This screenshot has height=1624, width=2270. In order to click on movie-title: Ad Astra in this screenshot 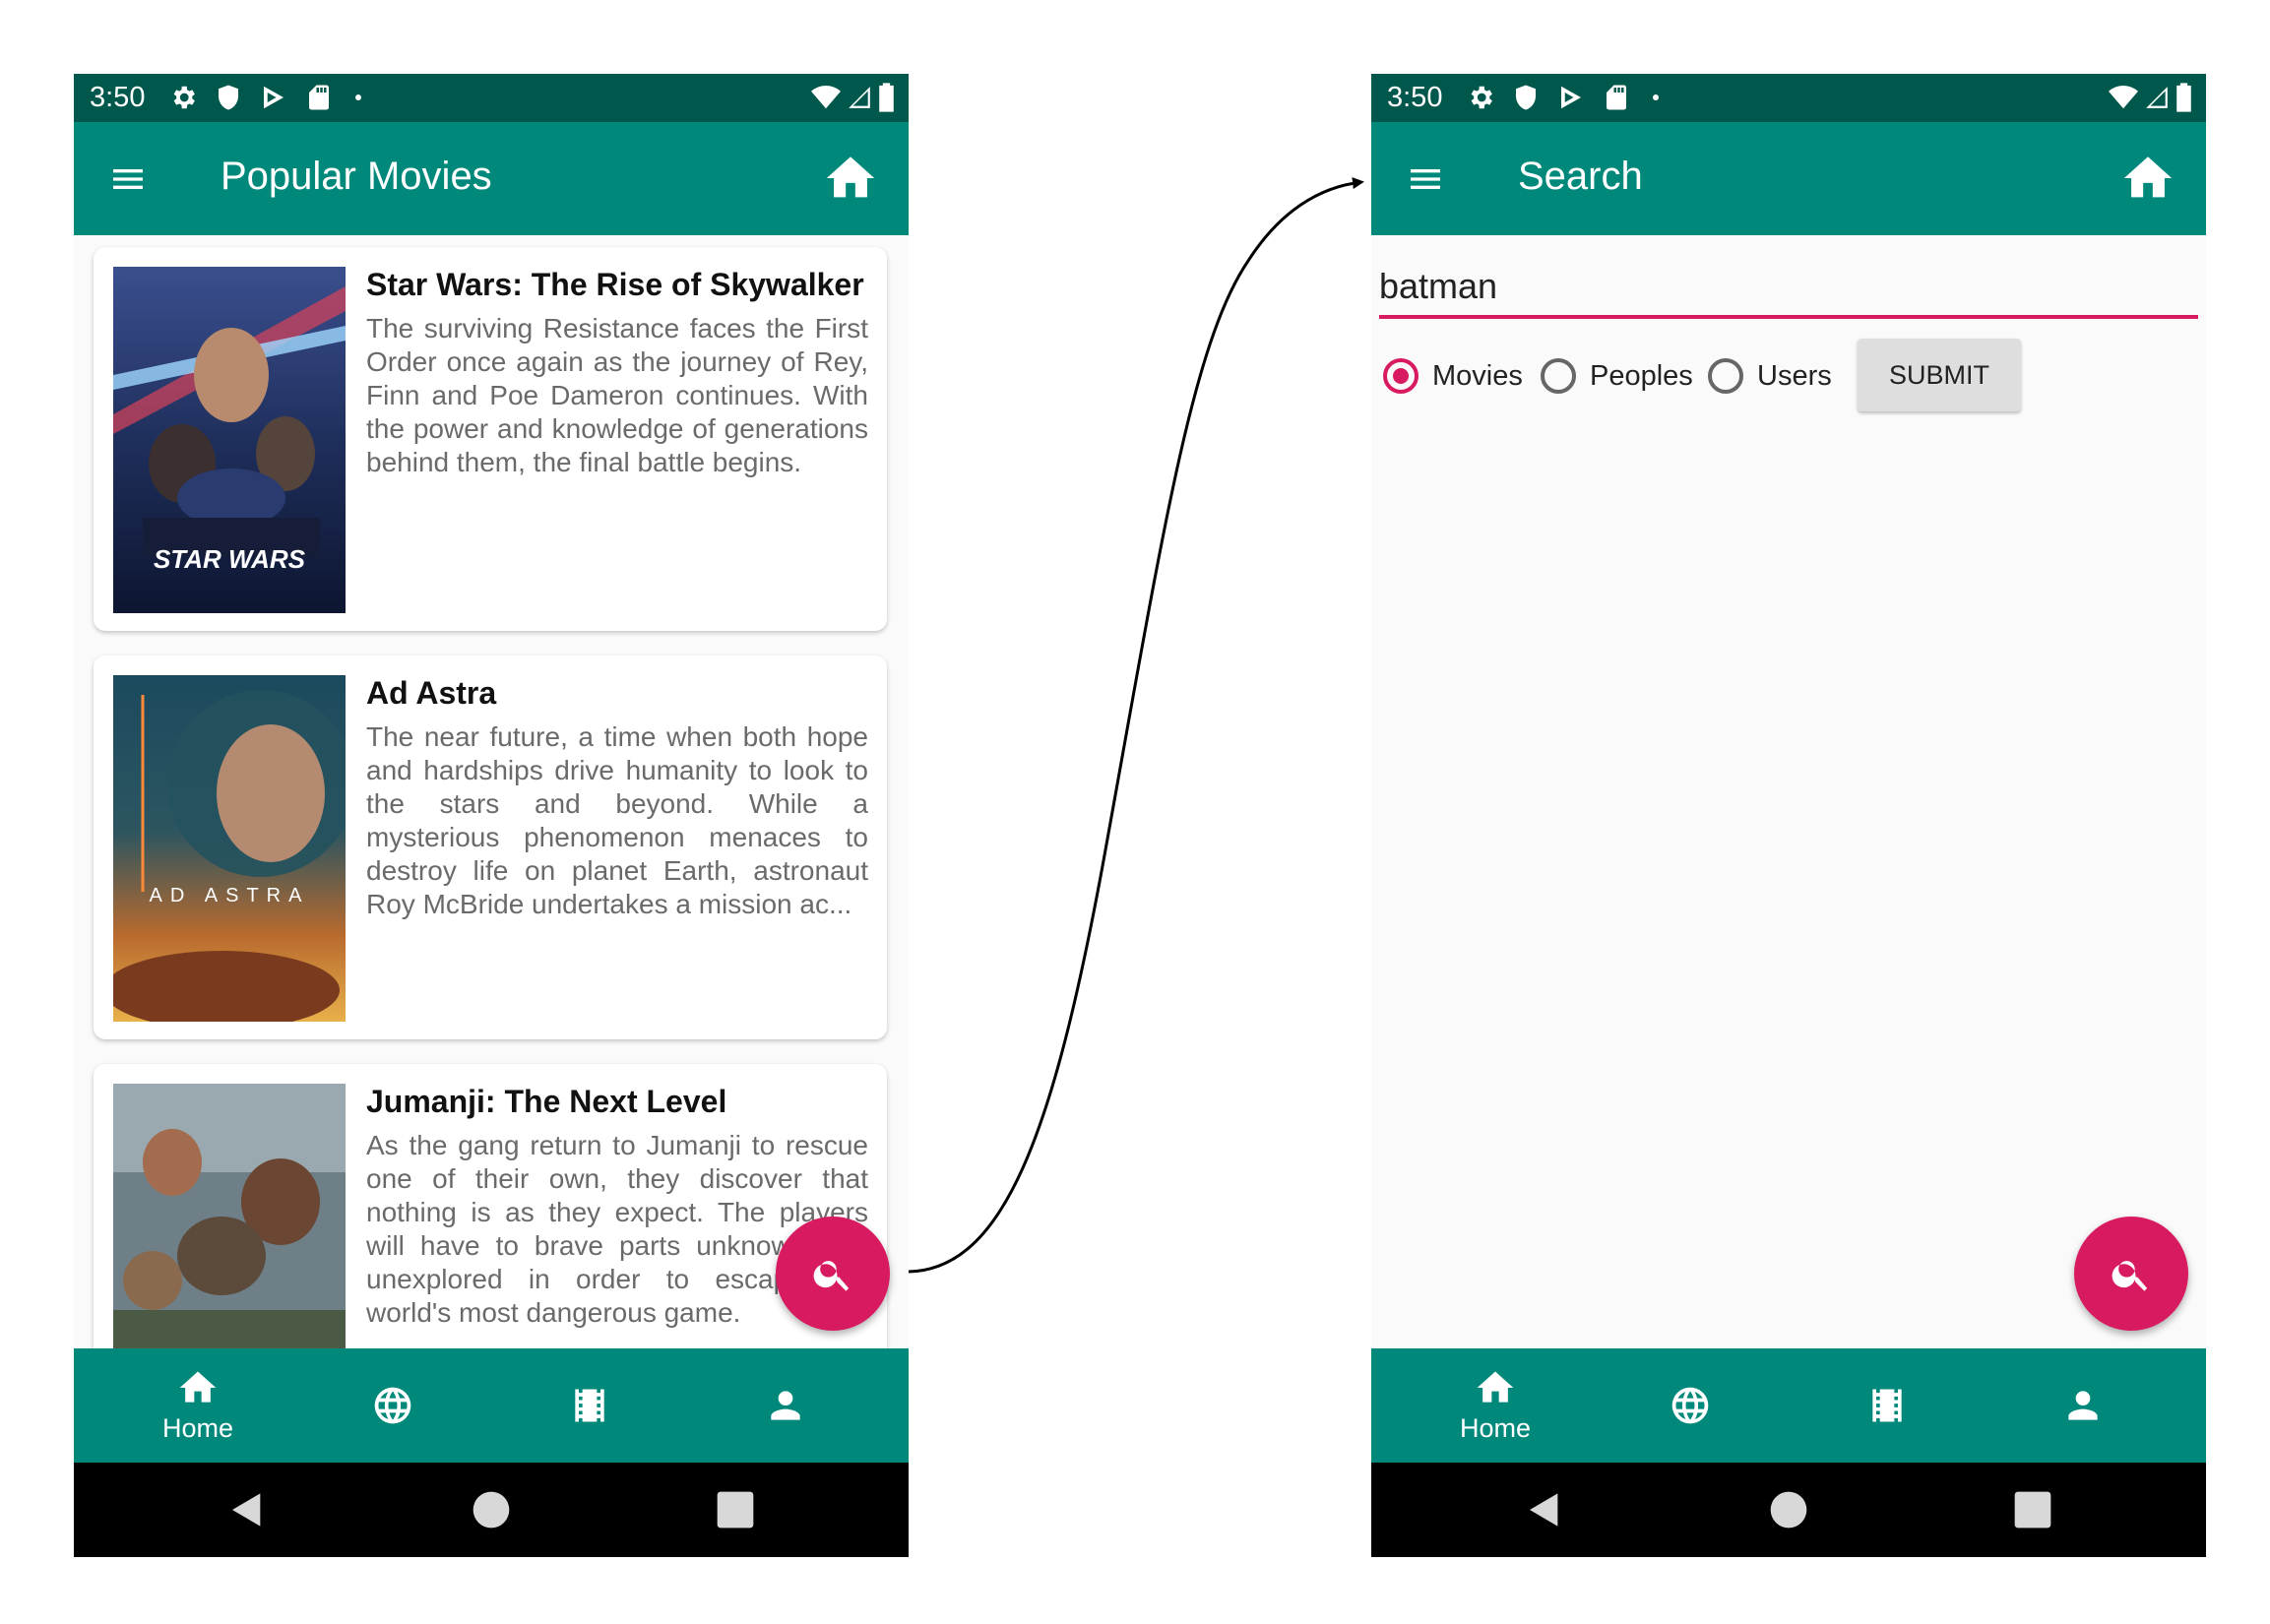, I will do `click(431, 693)`.